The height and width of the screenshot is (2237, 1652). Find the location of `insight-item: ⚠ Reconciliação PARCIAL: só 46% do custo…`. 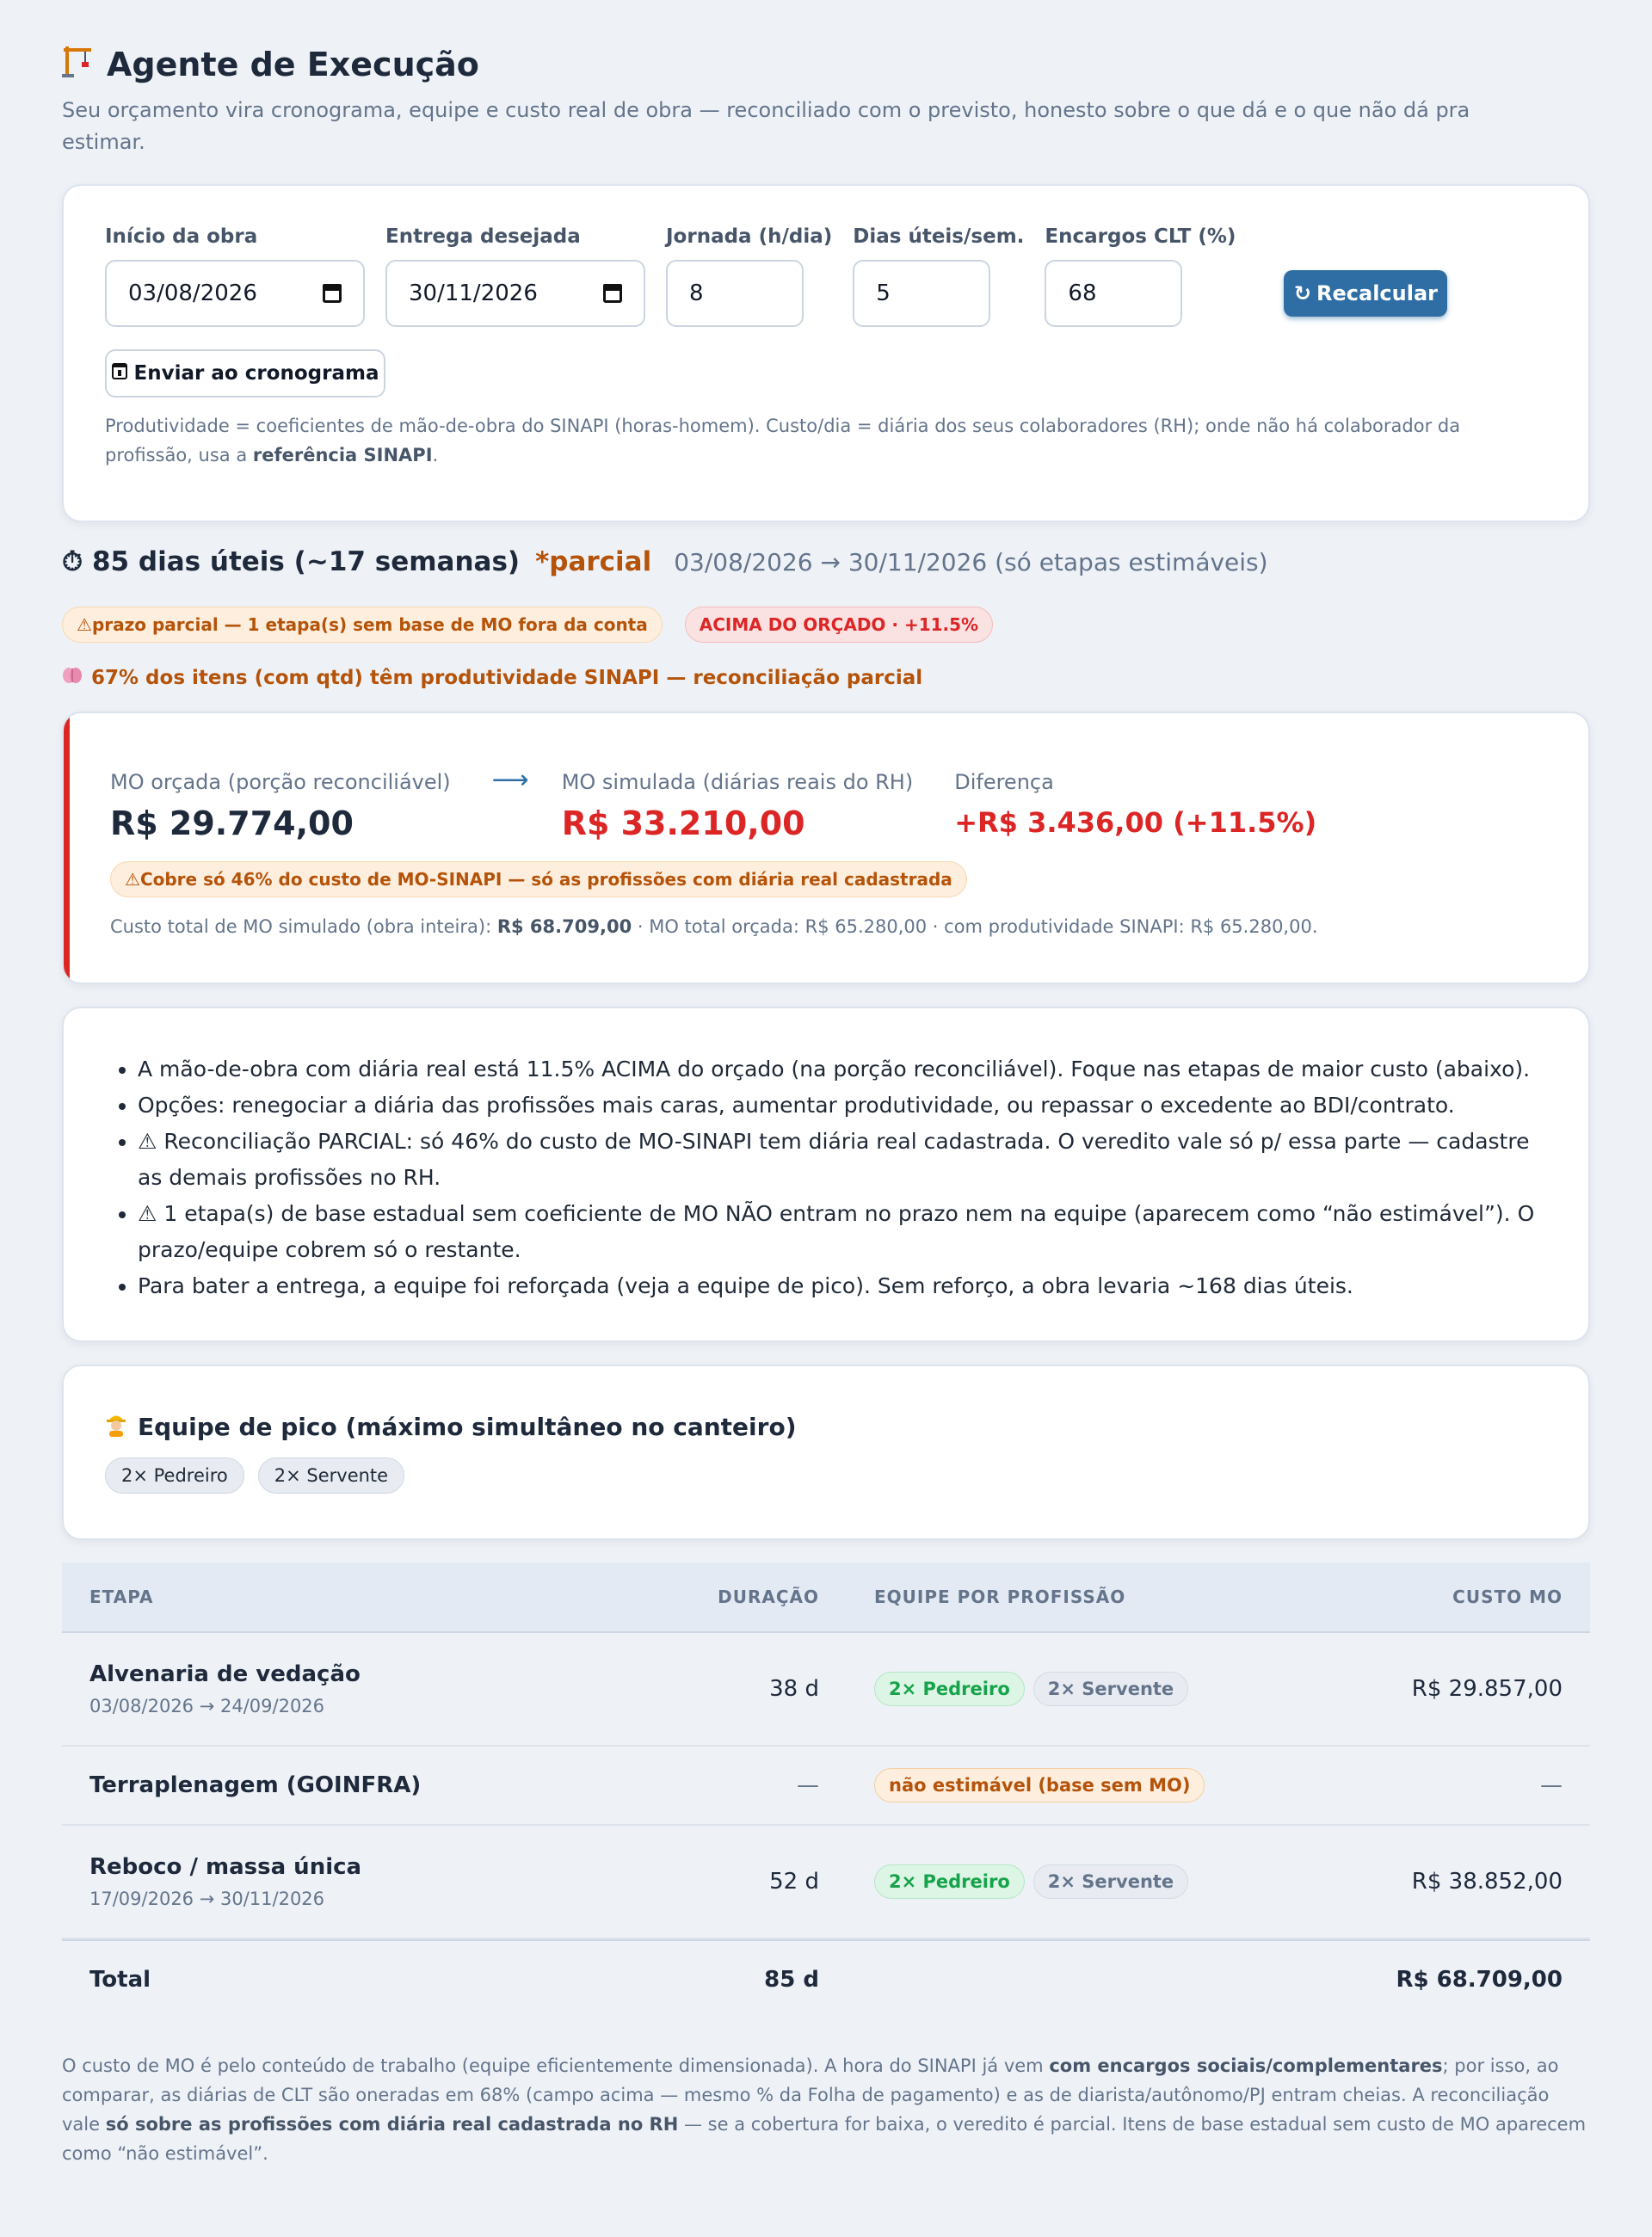

insight-item: ⚠ Reconciliação PARCIAL: só 46% do custo… is located at coordinates (839, 1160).